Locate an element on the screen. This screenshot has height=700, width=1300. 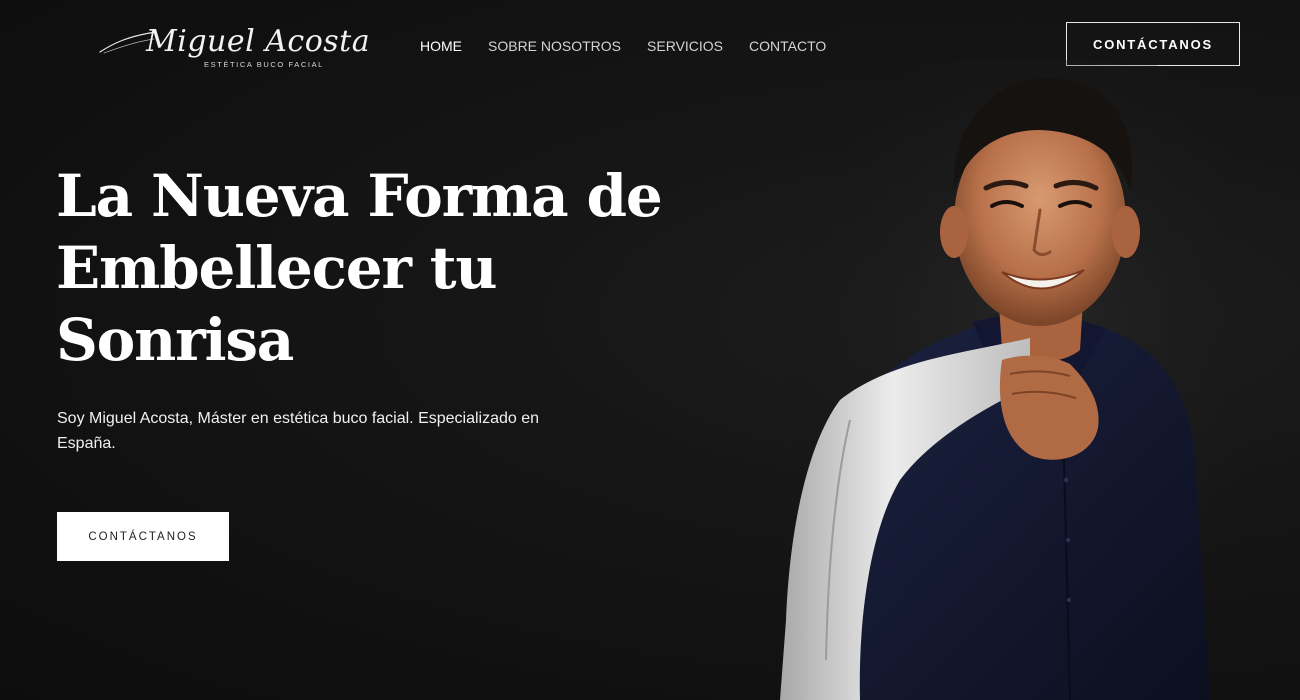
nav-item-sobre-nosotros: SOBRE NOSOTROS is located at coordinates (554, 46).